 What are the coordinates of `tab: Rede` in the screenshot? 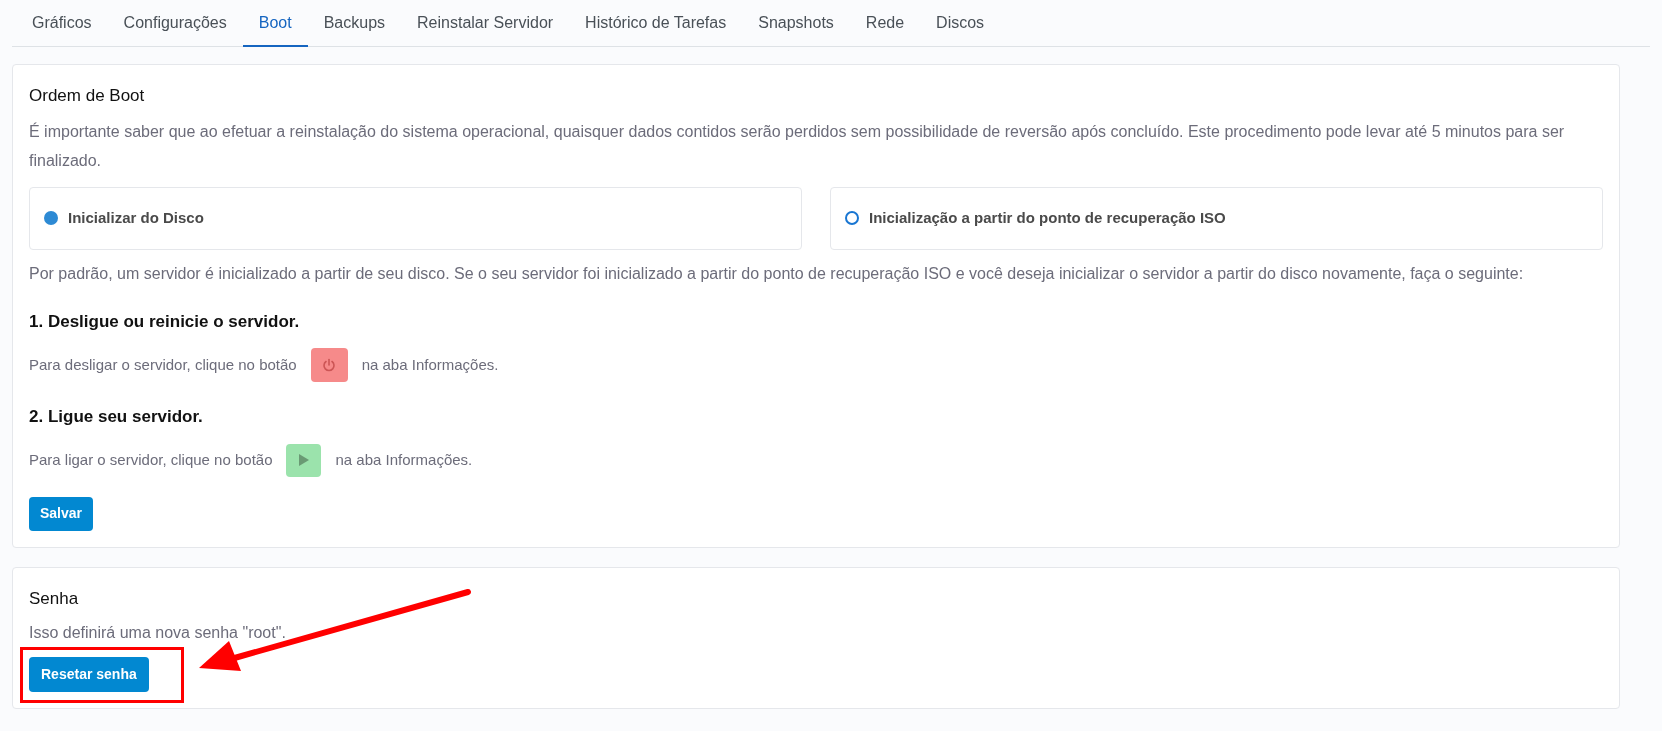 It's located at (885, 23).